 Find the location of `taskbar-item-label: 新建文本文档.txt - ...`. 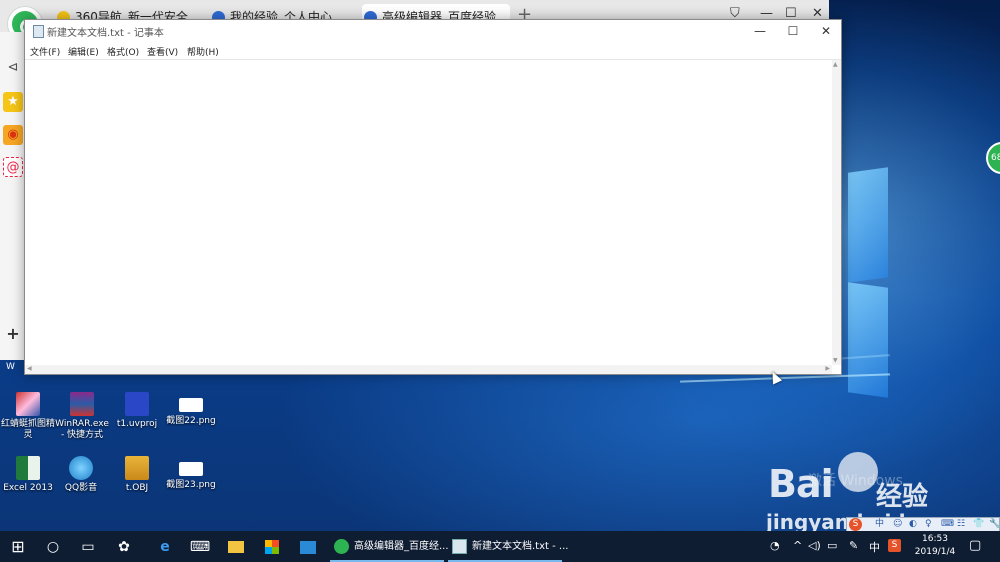

taskbar-item-label: 新建文本文档.txt - ... is located at coordinates (520, 546).